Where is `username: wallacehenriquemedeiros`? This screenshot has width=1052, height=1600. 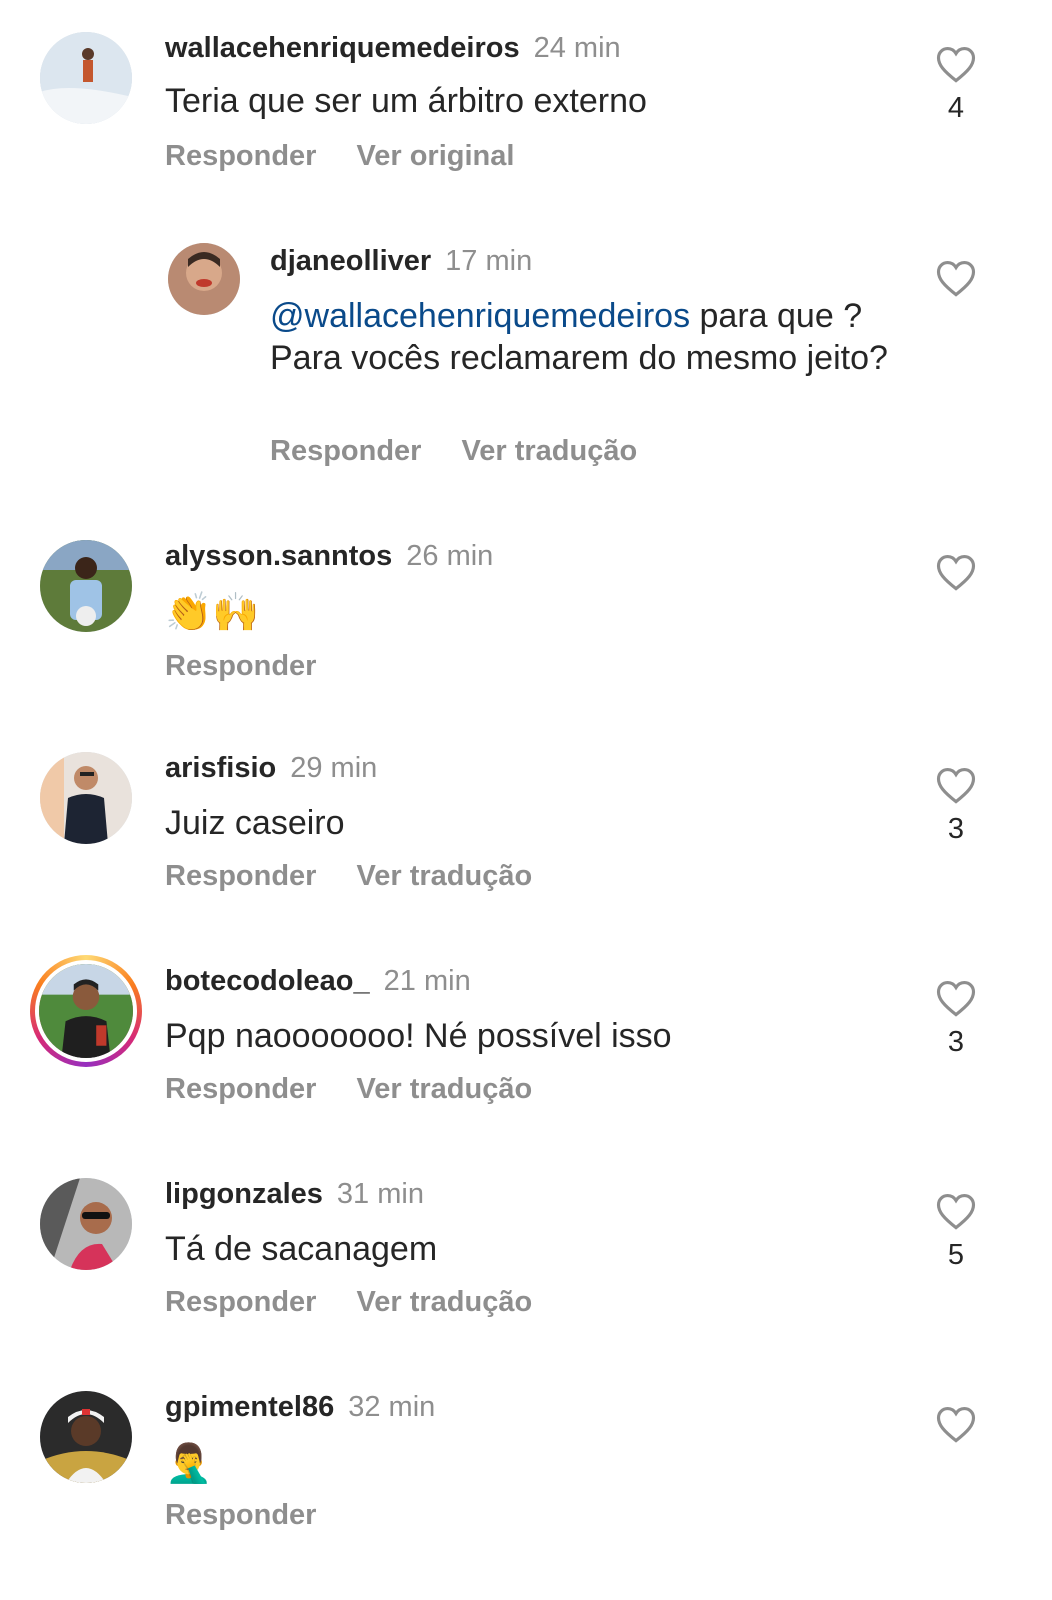 username: wallacehenriquemedeiros is located at coordinates (342, 48).